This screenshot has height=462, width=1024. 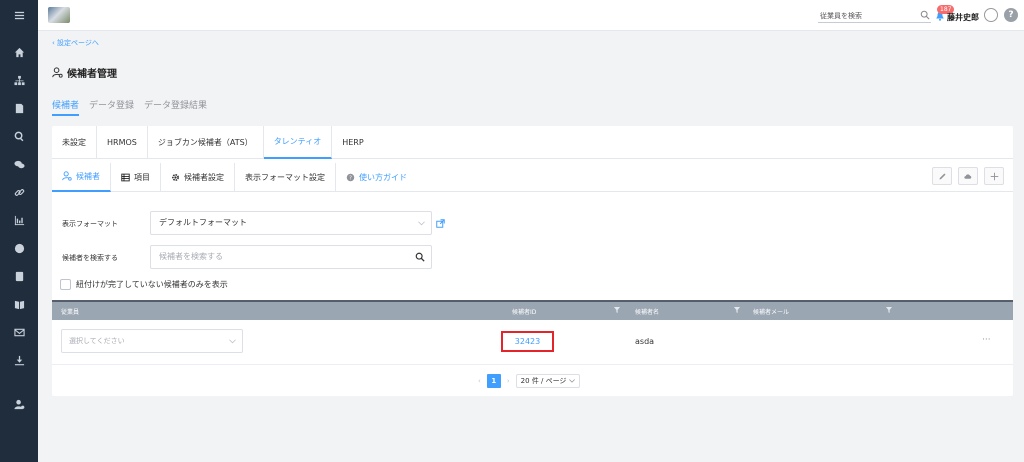 I want to click on column-candidate-email: 候補者メール, so click(x=771, y=312).